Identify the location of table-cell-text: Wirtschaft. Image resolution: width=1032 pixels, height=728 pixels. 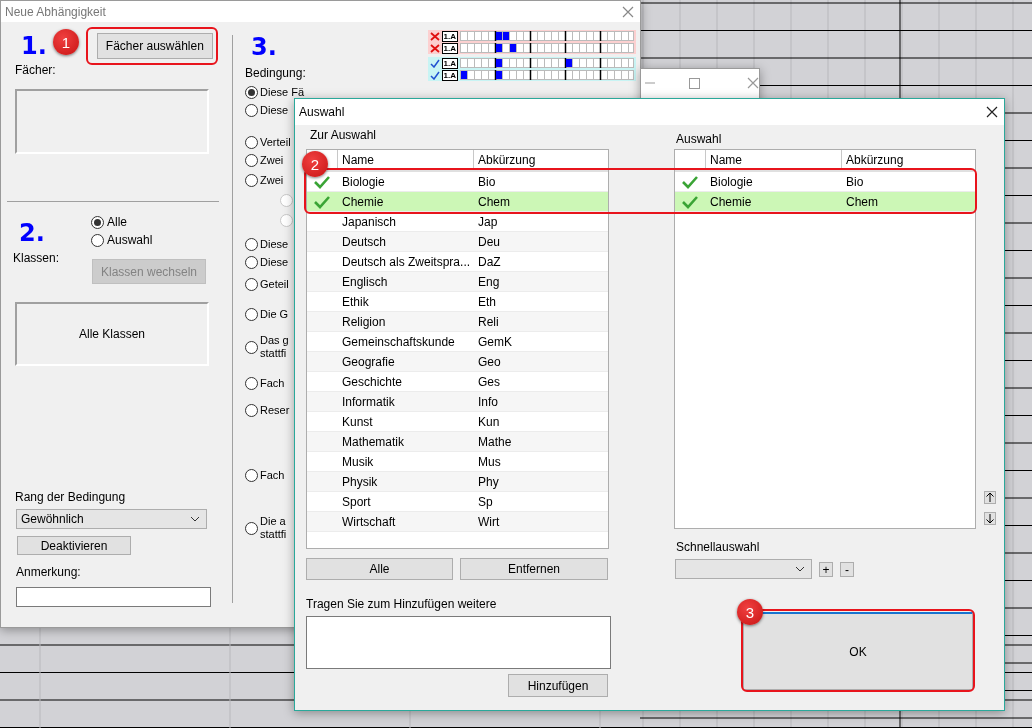
(369, 521).